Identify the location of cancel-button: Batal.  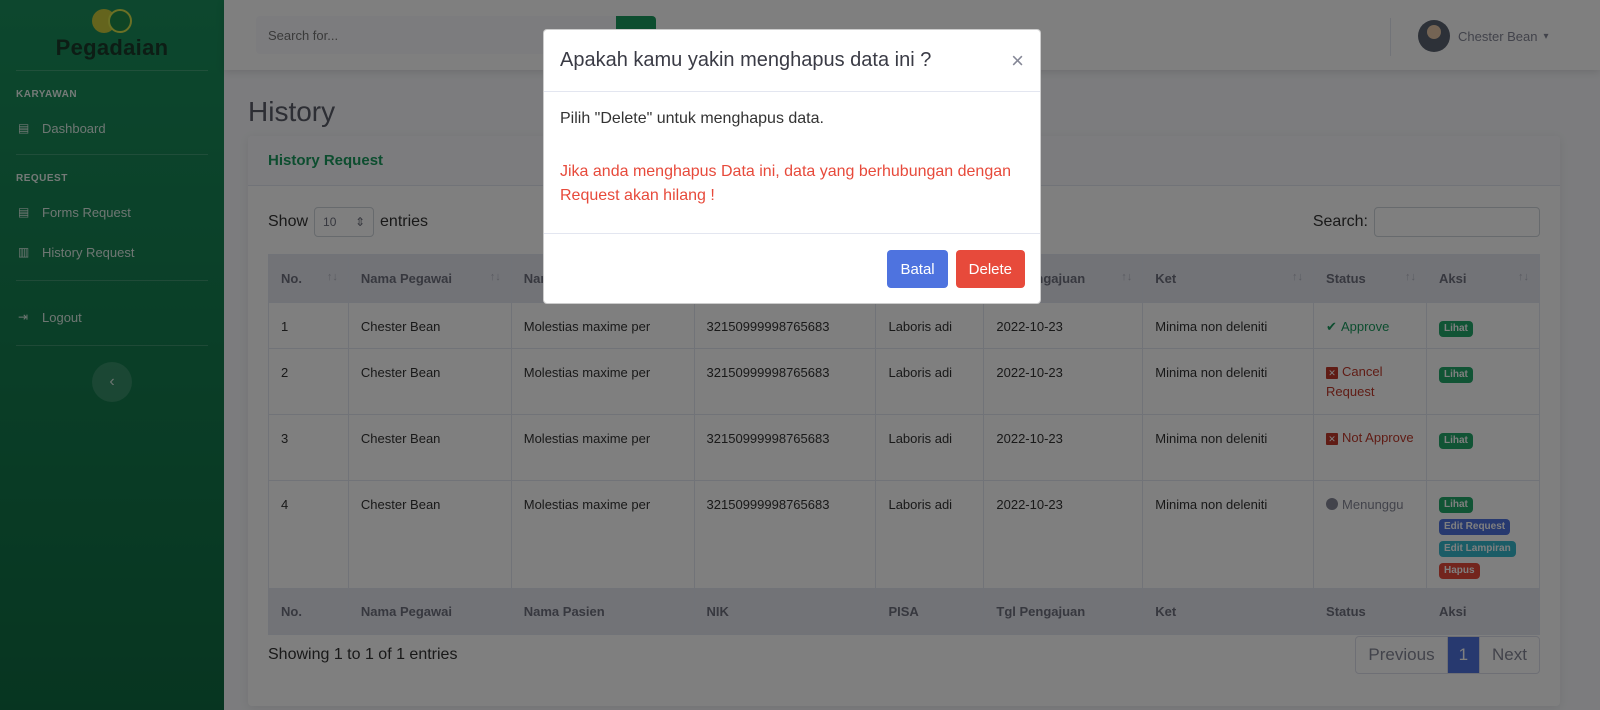
(917, 269).